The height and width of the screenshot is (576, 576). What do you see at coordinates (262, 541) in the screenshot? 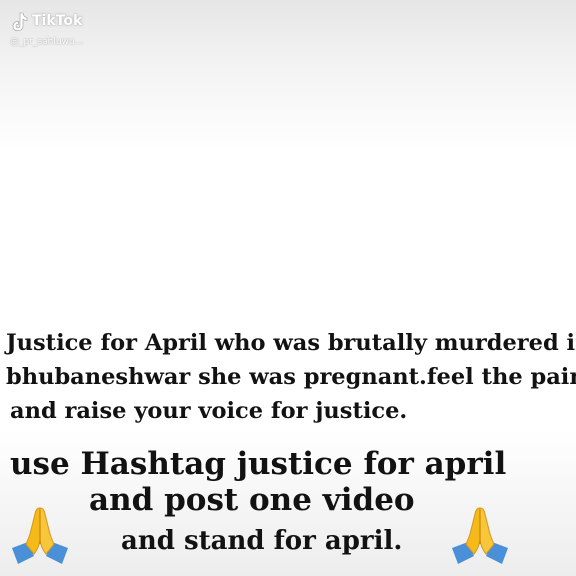
I see `cta-line: and stand for april.` at bounding box center [262, 541].